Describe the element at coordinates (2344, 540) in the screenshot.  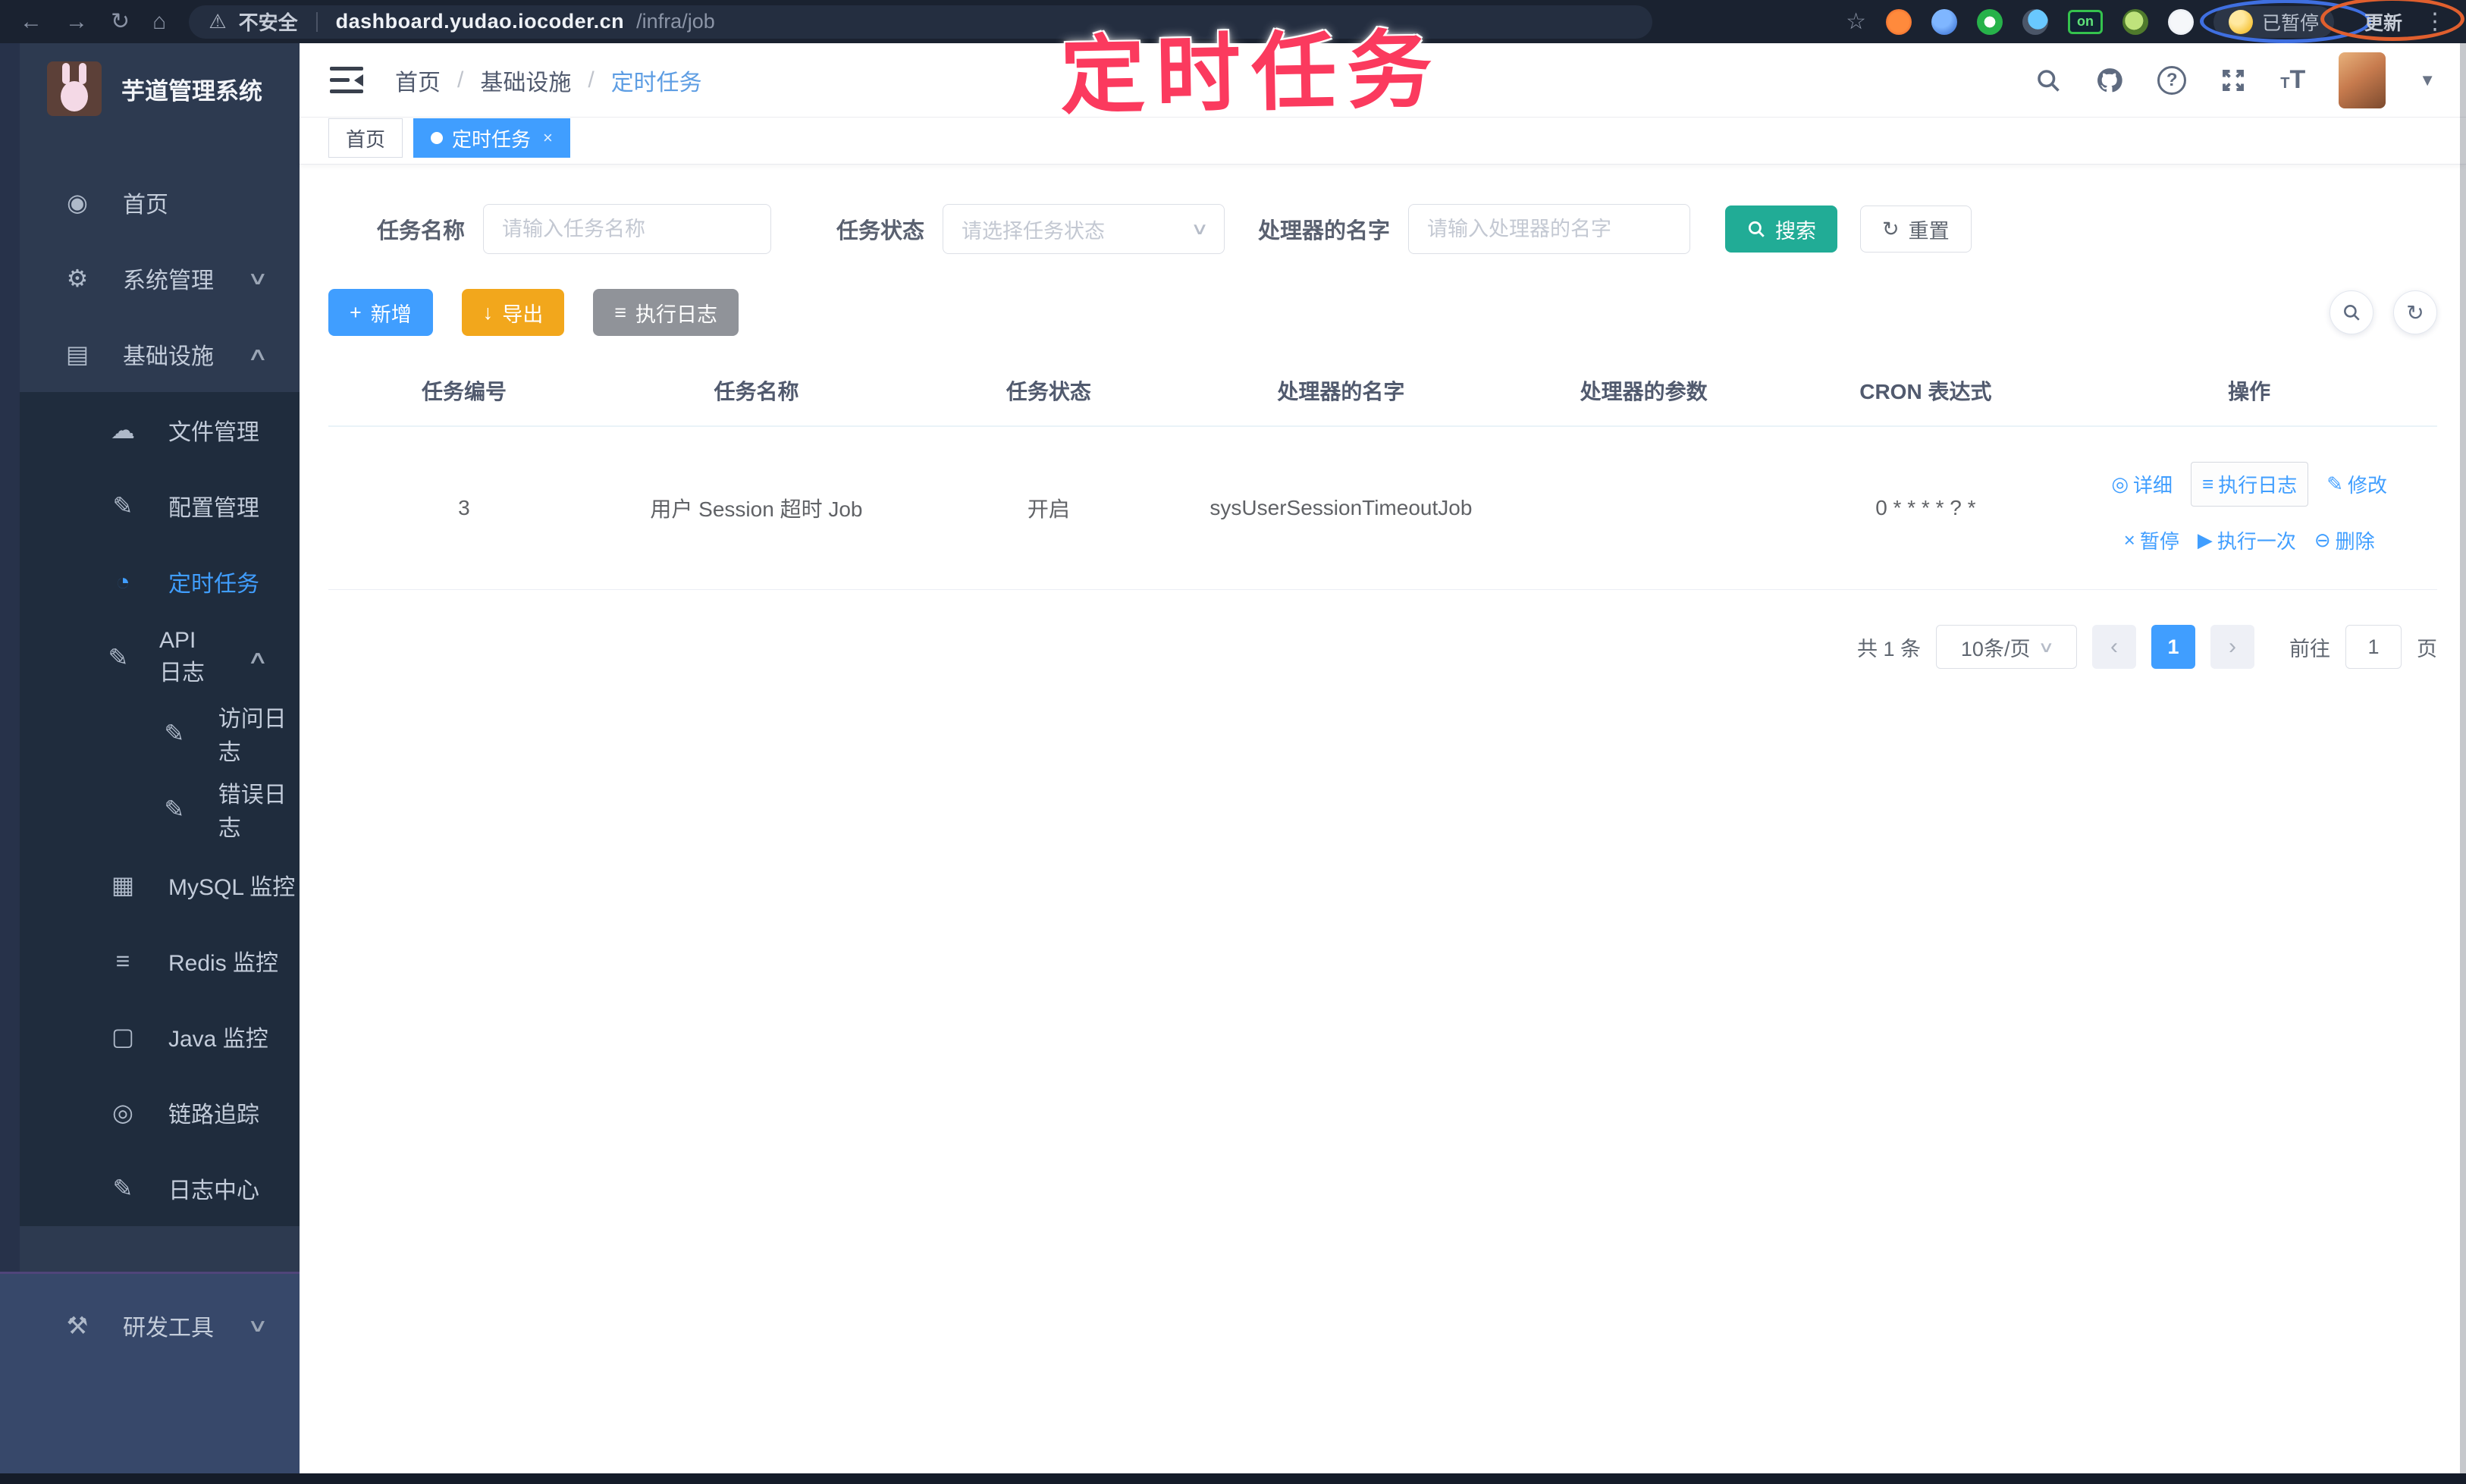
I see `delete-link: ⊖ 删除` at that location.